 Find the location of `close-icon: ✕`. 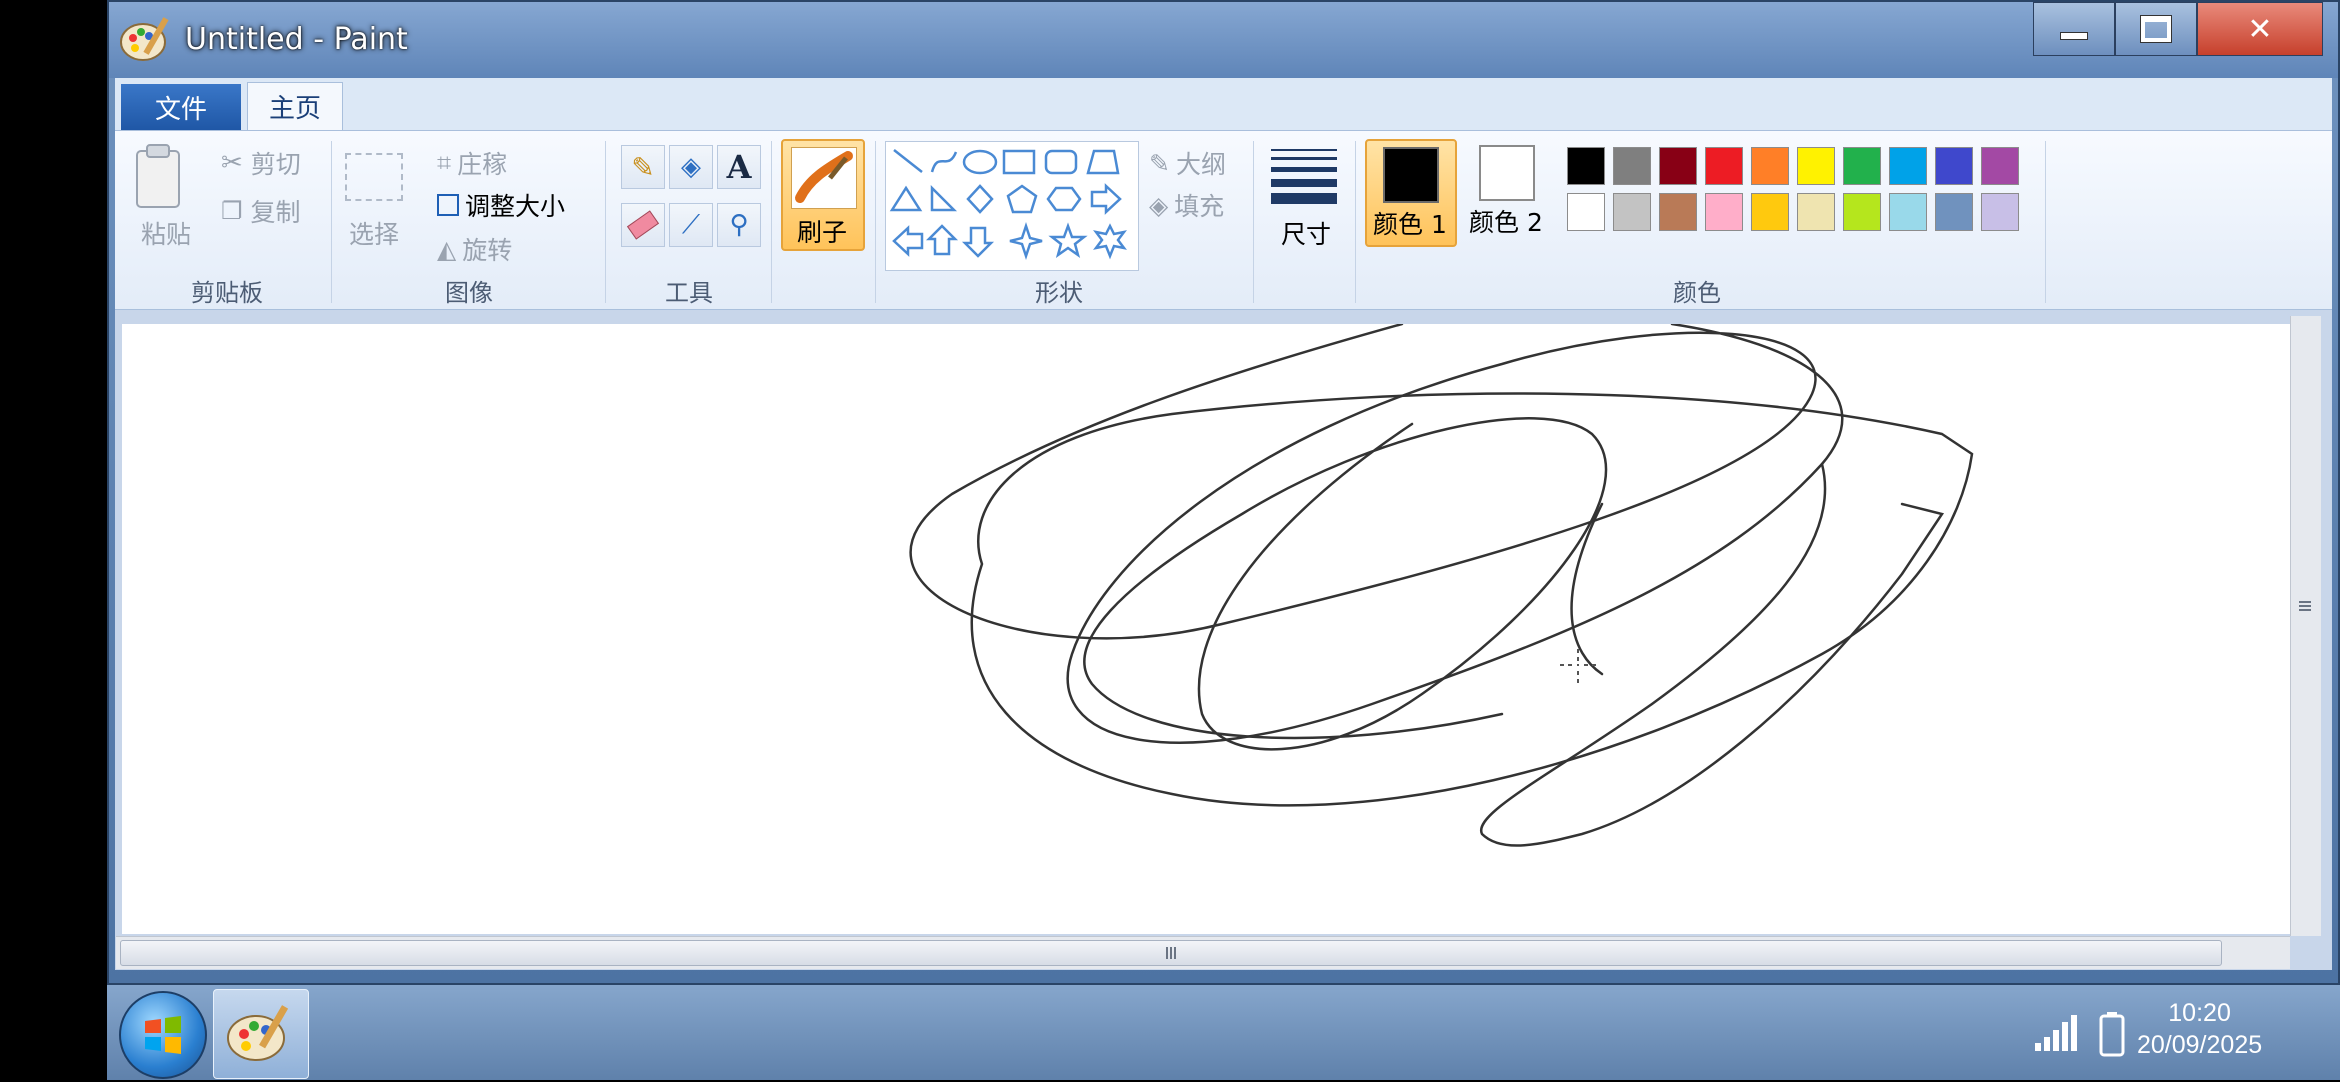

close-icon: ✕ is located at coordinates (2260, 29).